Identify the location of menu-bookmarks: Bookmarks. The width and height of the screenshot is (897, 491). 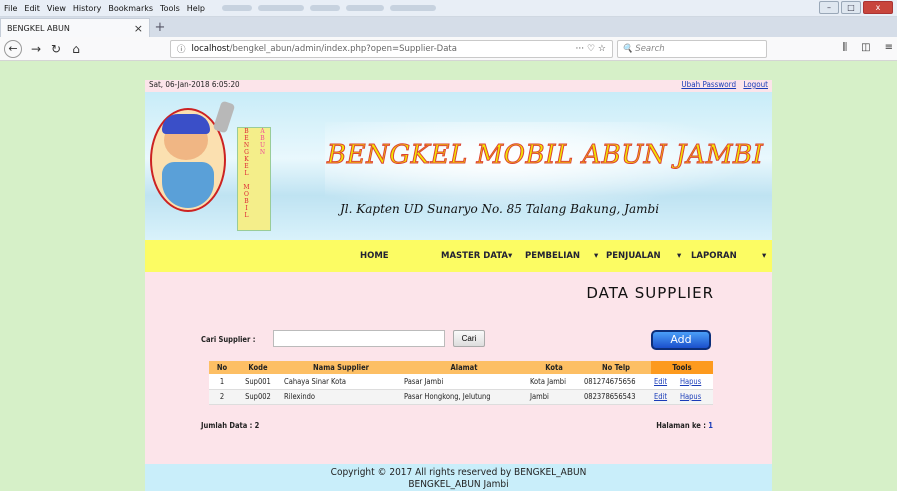
(130, 8).